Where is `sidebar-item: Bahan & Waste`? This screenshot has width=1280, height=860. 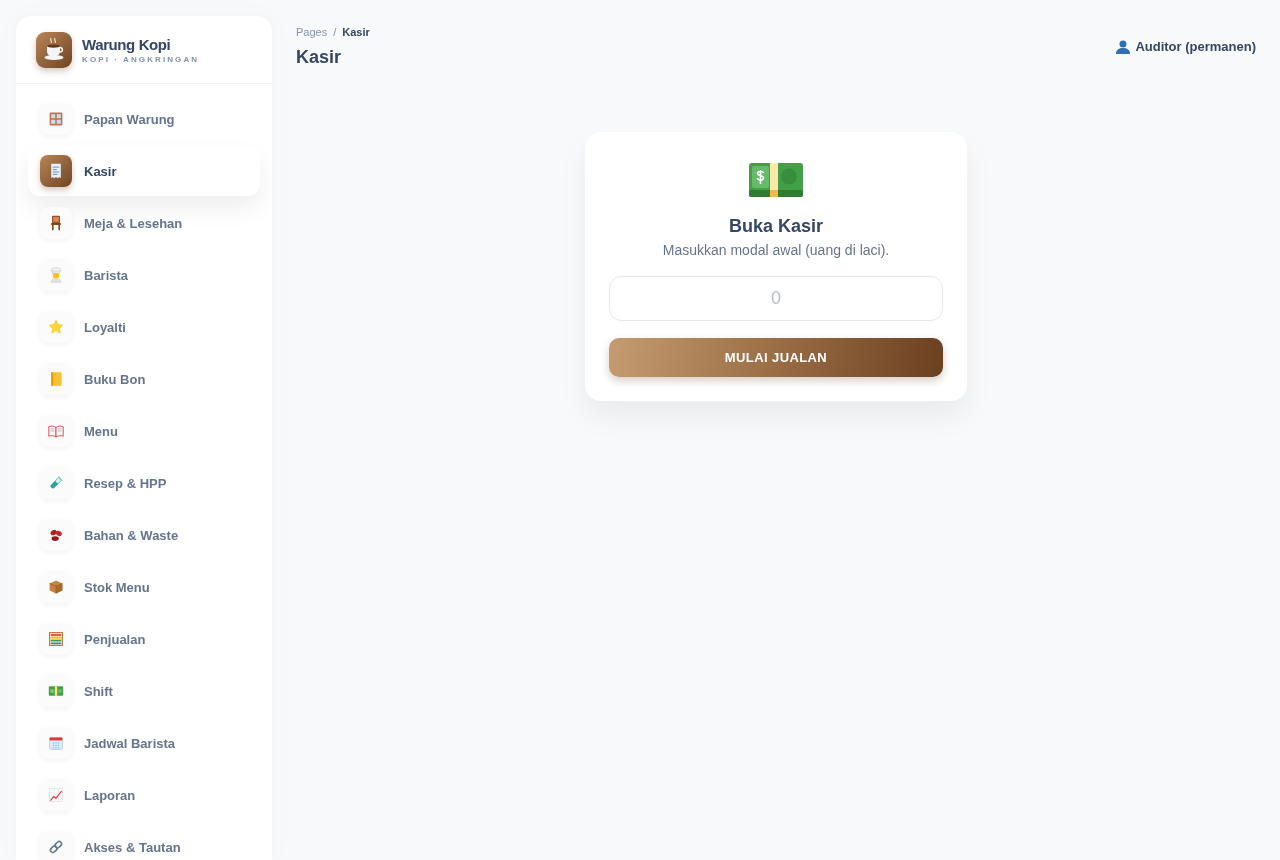
sidebar-item: Bahan & Waste is located at coordinates (144, 535).